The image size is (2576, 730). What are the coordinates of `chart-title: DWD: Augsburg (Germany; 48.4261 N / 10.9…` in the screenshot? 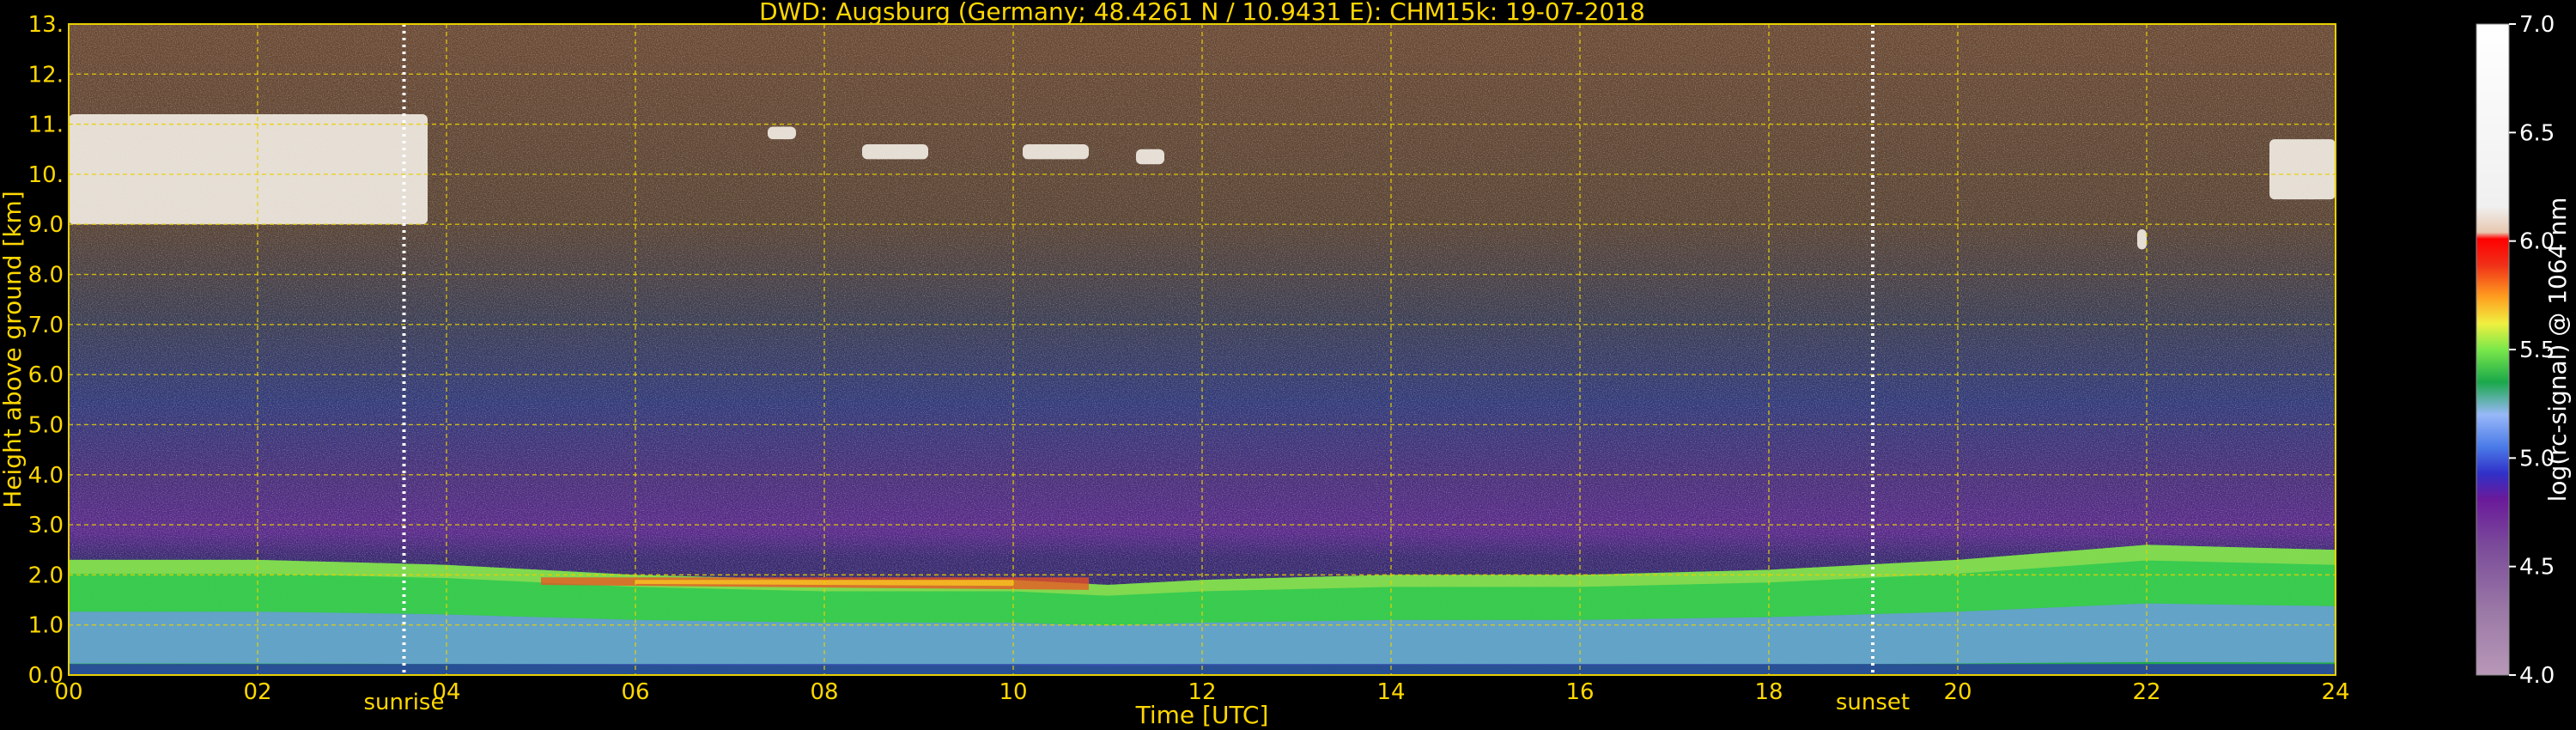 It's located at (1202, 13).